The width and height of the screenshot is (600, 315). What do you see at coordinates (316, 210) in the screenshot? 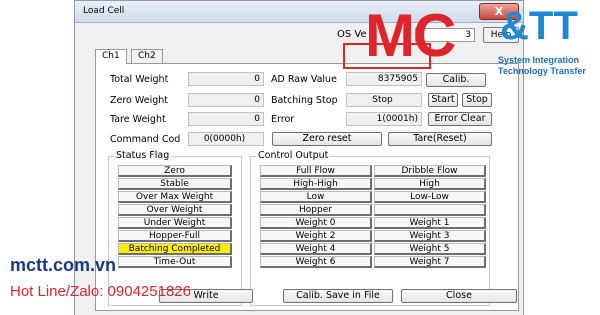
I see `output-hopper: Hopper` at bounding box center [316, 210].